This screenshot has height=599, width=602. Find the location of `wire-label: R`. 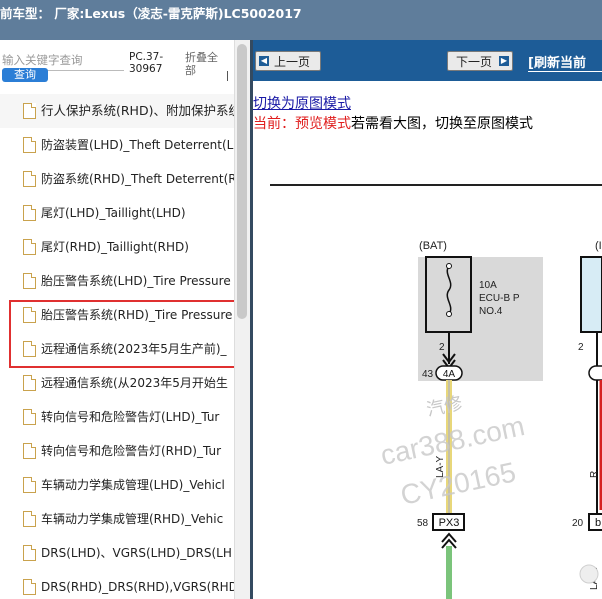

wire-label: R is located at coordinates (594, 474).